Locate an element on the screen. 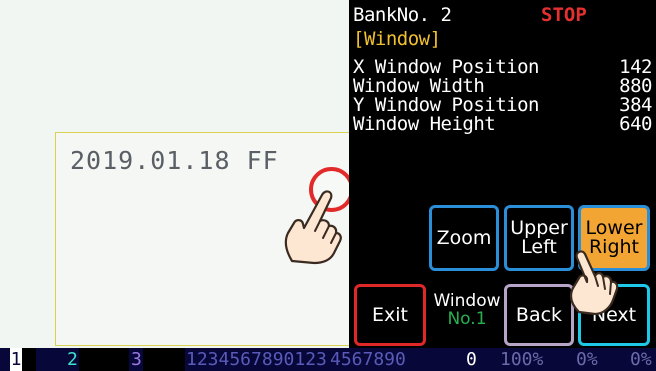 Image resolution: width=656 pixels, height=371 pixels. window-number: No.1 is located at coordinates (467, 319).